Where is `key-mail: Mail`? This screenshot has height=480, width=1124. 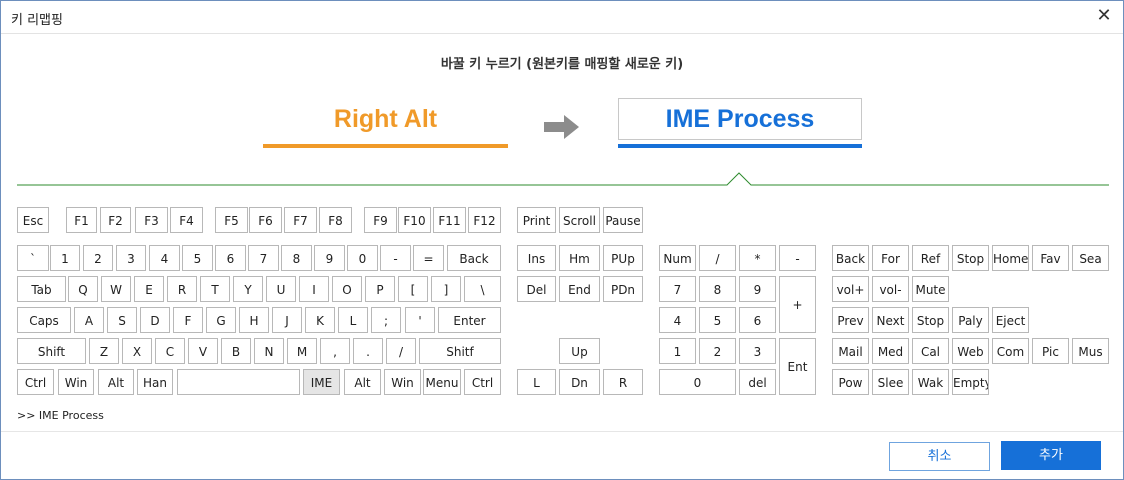
key-mail: Mail is located at coordinates (850, 351).